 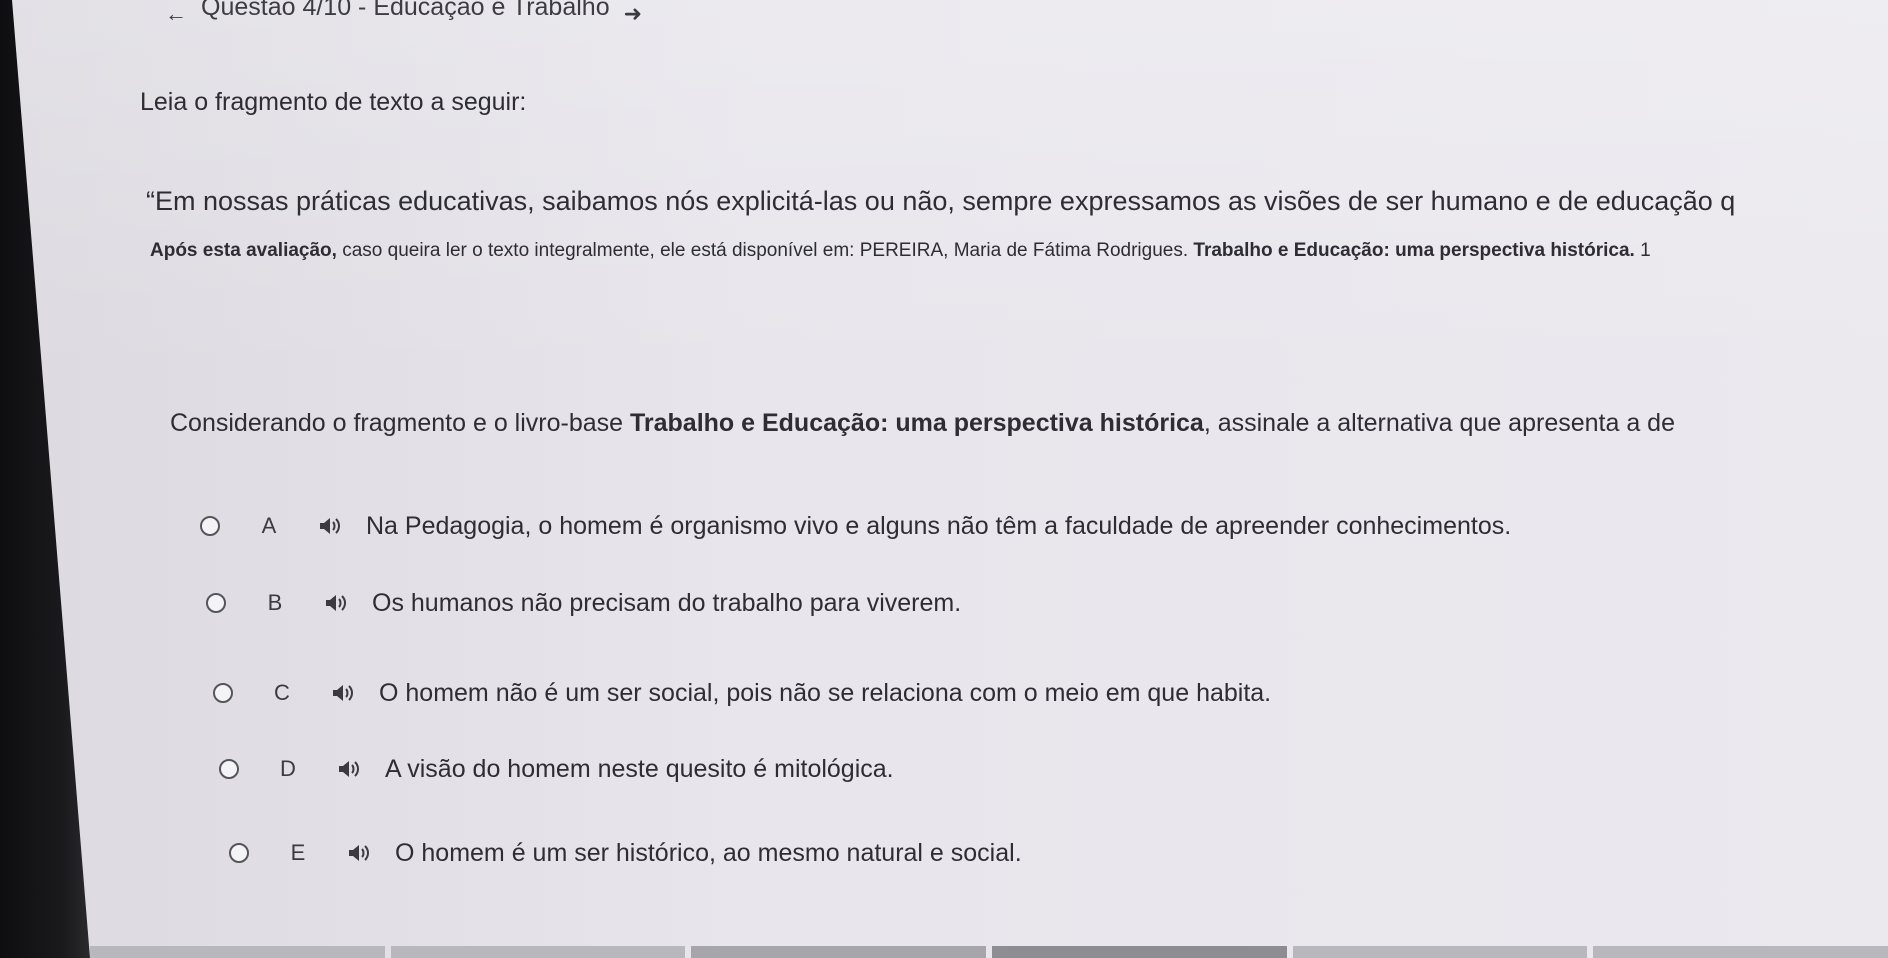 What do you see at coordinates (288, 768) in the screenshot?
I see `option-letter: D` at bounding box center [288, 768].